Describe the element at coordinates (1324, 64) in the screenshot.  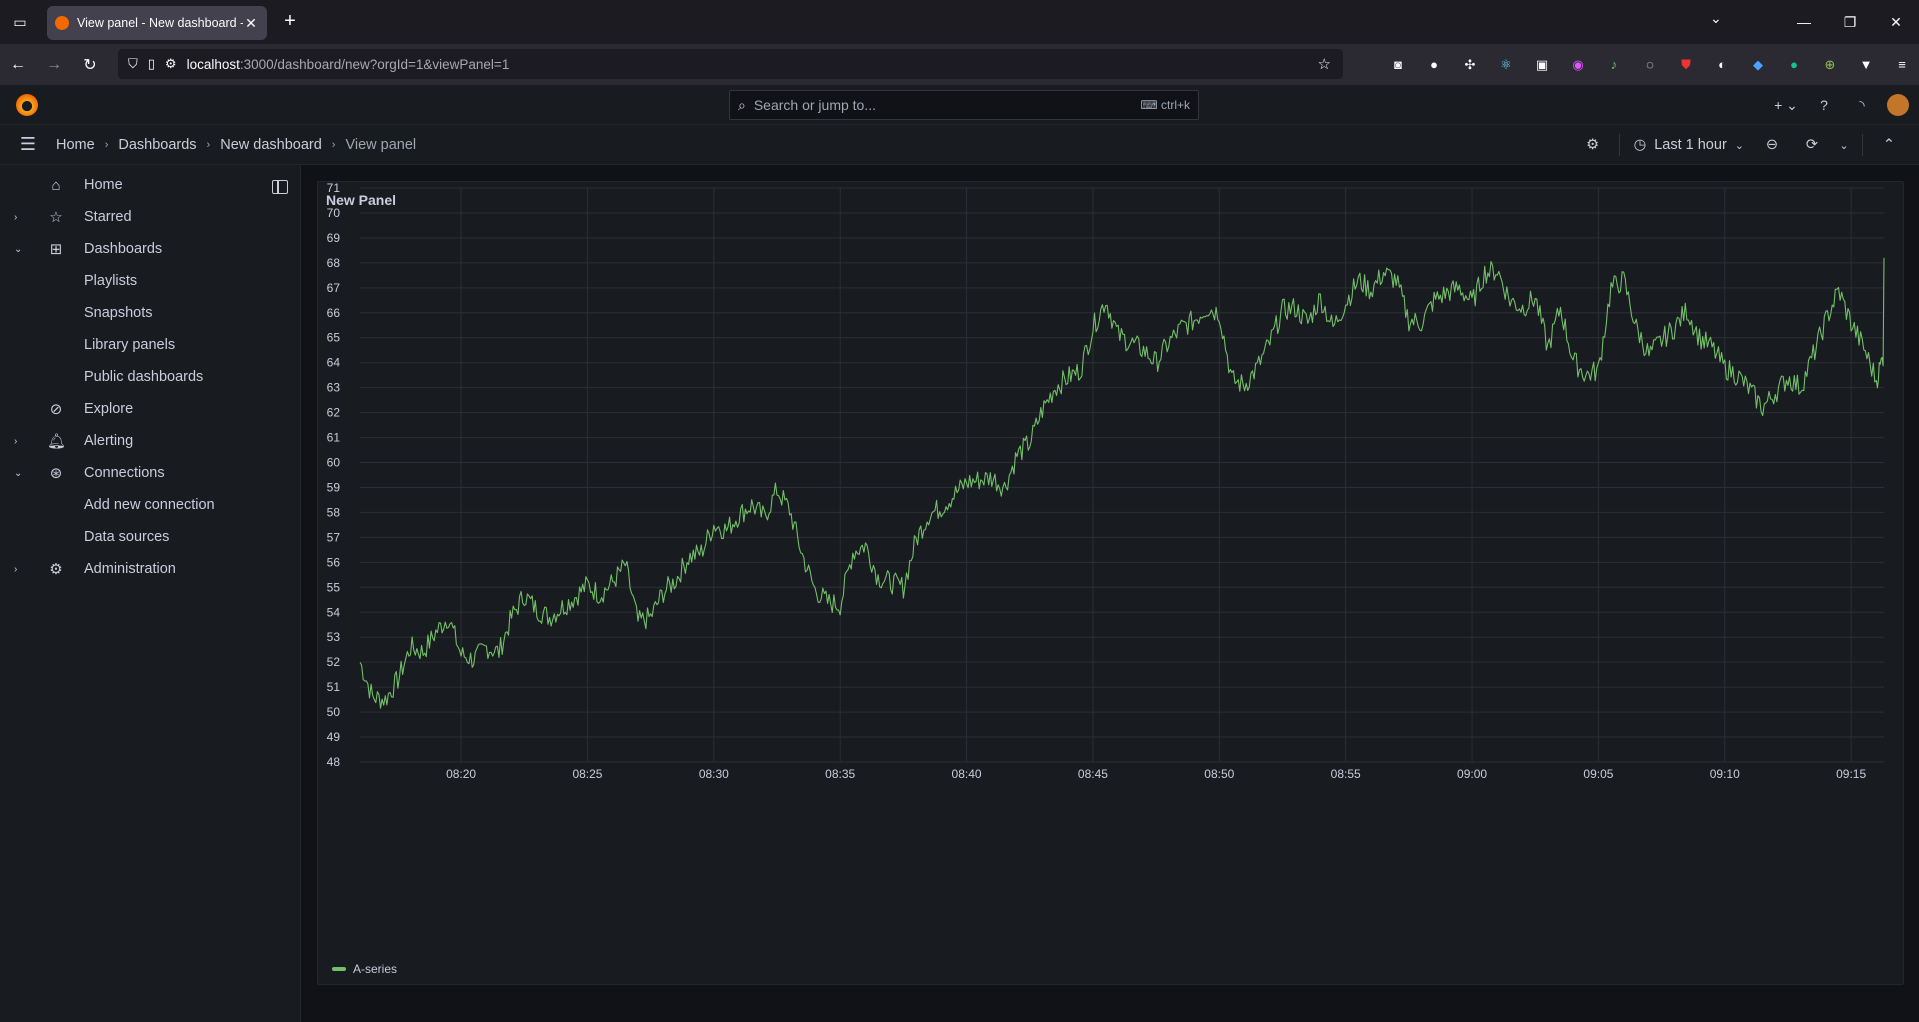
I see `bookmark-star-icon: ☆` at that location.